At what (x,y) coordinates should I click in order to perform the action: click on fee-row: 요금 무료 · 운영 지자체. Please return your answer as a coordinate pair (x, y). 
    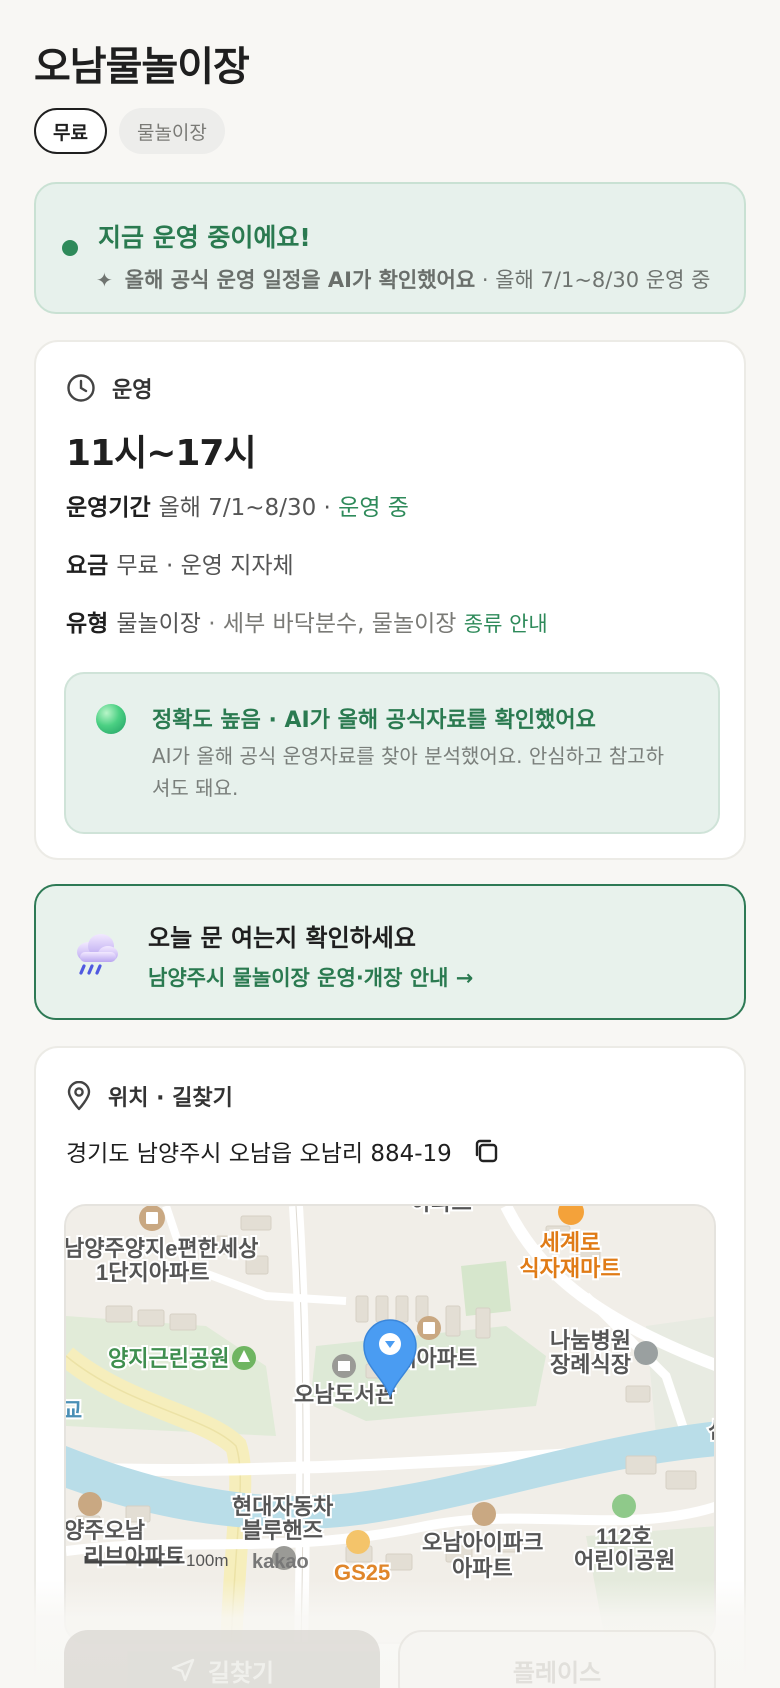
    Looking at the image, I should click on (180, 563).